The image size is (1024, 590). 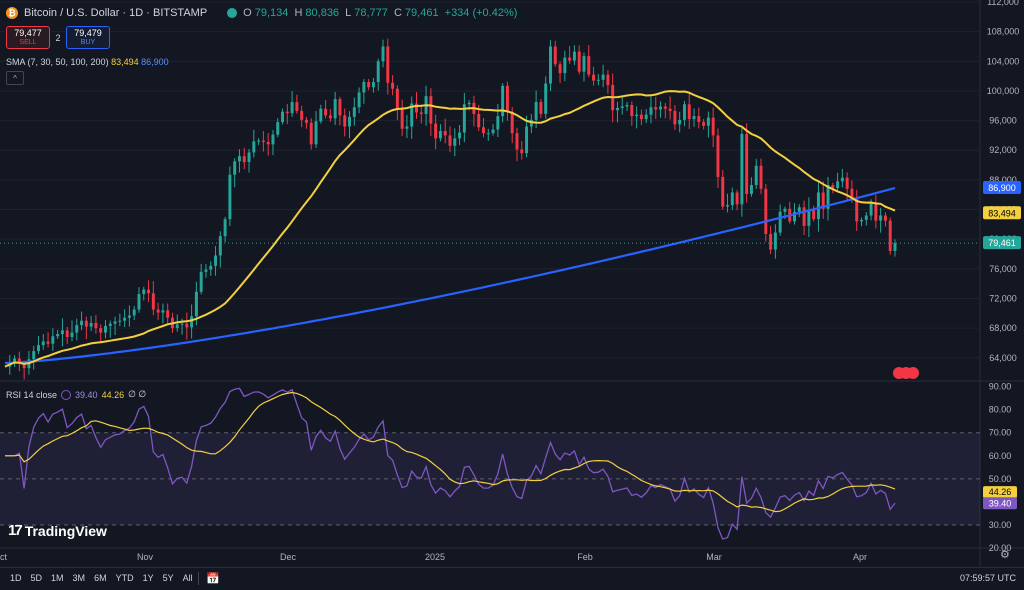 I want to click on settings-icon: ⚙, so click(x=1005, y=554).